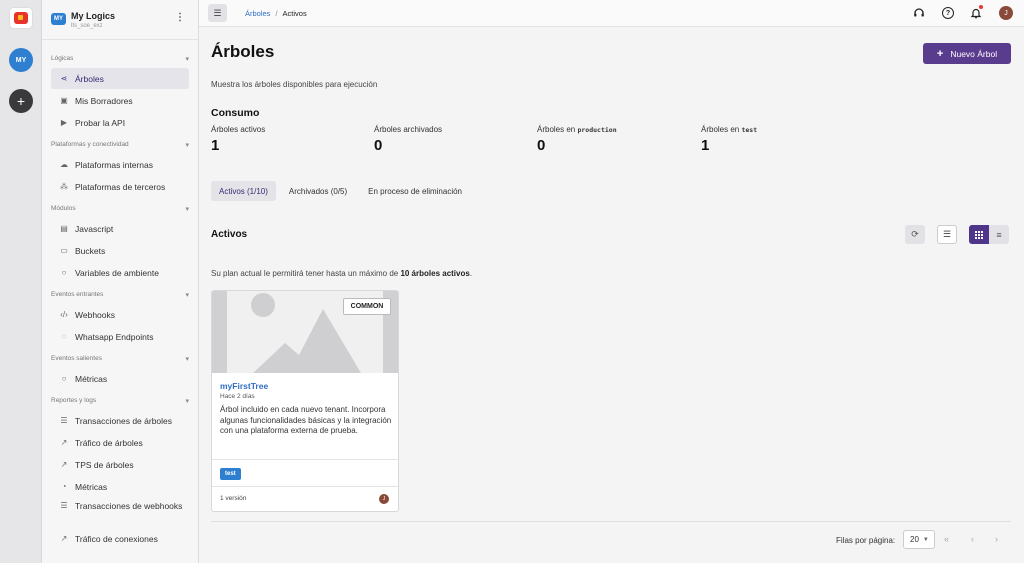  I want to click on stat-env-code: production, so click(597, 130).